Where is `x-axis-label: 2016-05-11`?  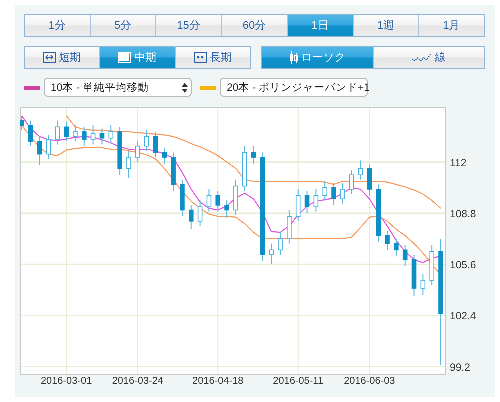
x-axis-label: 2016-05-11 is located at coordinates (298, 381).